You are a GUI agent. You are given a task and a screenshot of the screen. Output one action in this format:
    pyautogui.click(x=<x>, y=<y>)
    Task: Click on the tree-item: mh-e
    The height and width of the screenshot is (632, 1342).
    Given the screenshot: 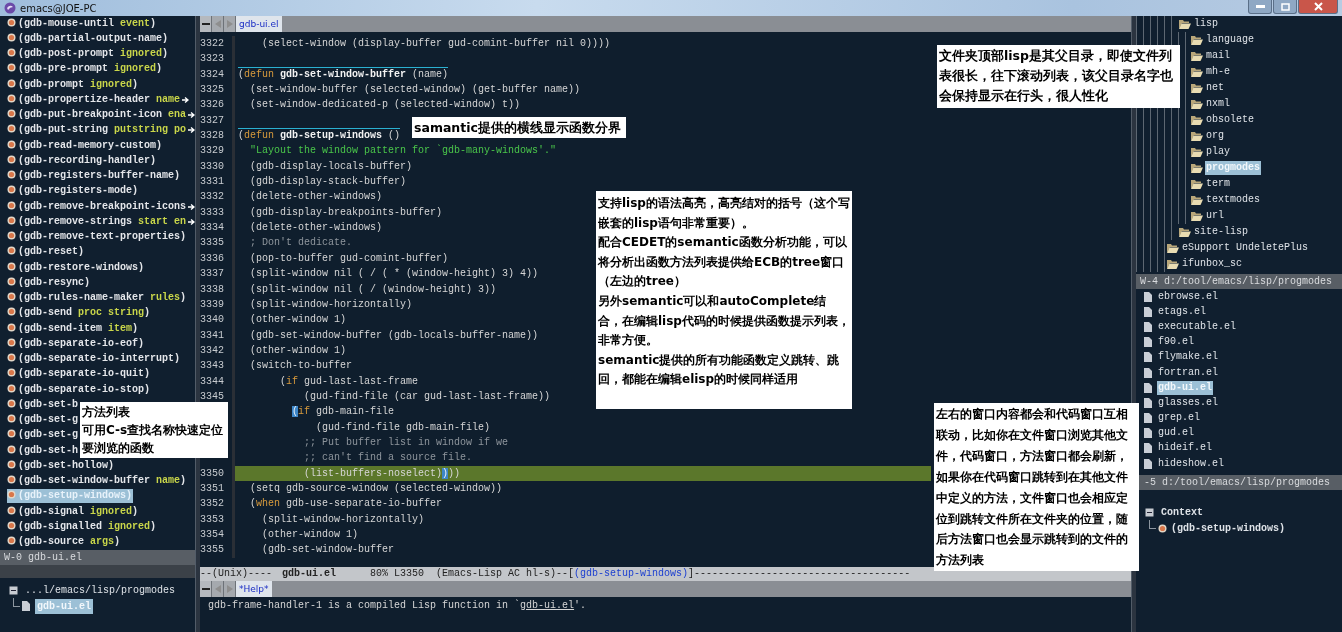 What is the action you would take?
    pyautogui.click(x=1218, y=72)
    